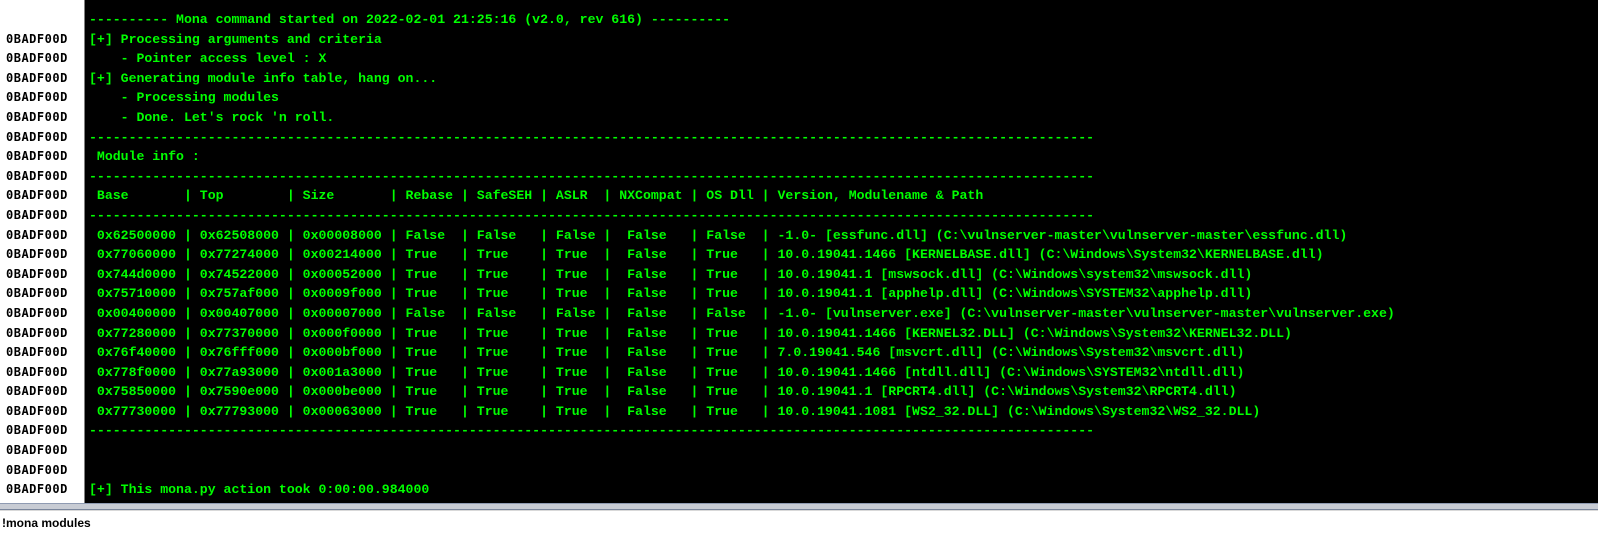 The height and width of the screenshot is (541, 1598). What do you see at coordinates (208, 59) in the screenshot?
I see `row-message: - Pointer access level : X` at bounding box center [208, 59].